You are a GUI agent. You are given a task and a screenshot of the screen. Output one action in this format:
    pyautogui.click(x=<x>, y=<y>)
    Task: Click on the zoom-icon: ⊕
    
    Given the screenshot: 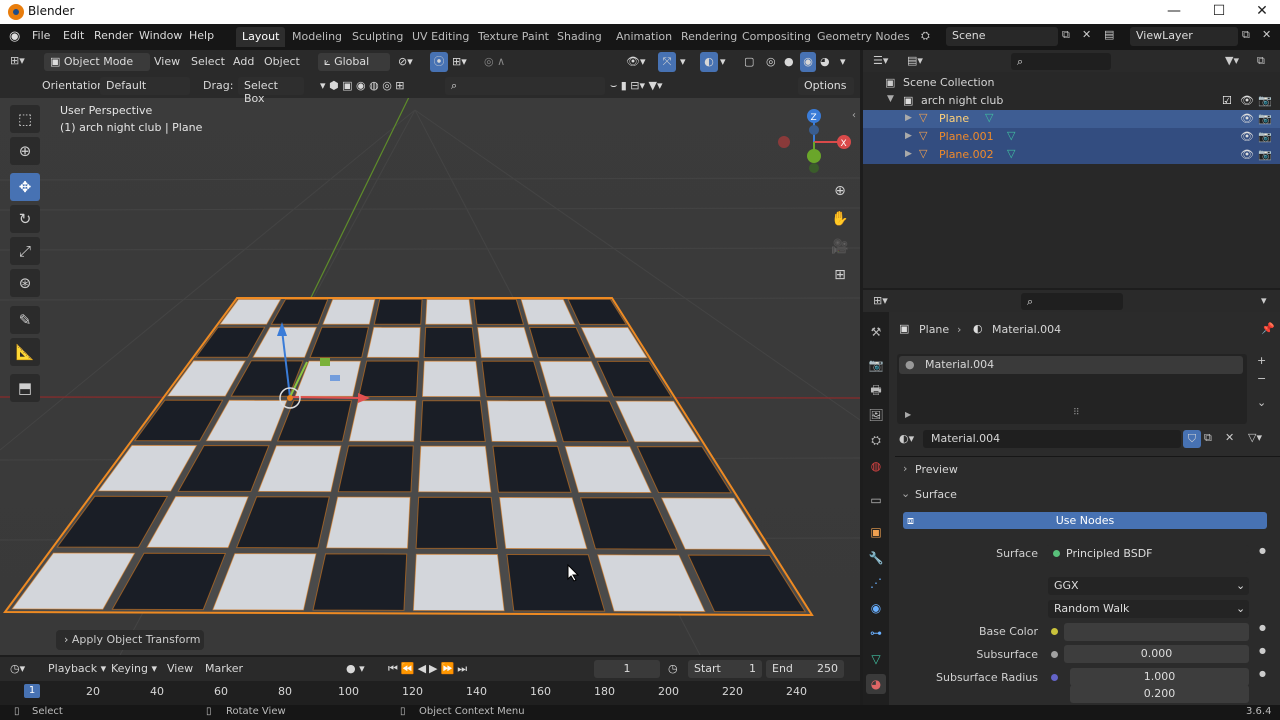 What is the action you would take?
    pyautogui.click(x=840, y=191)
    